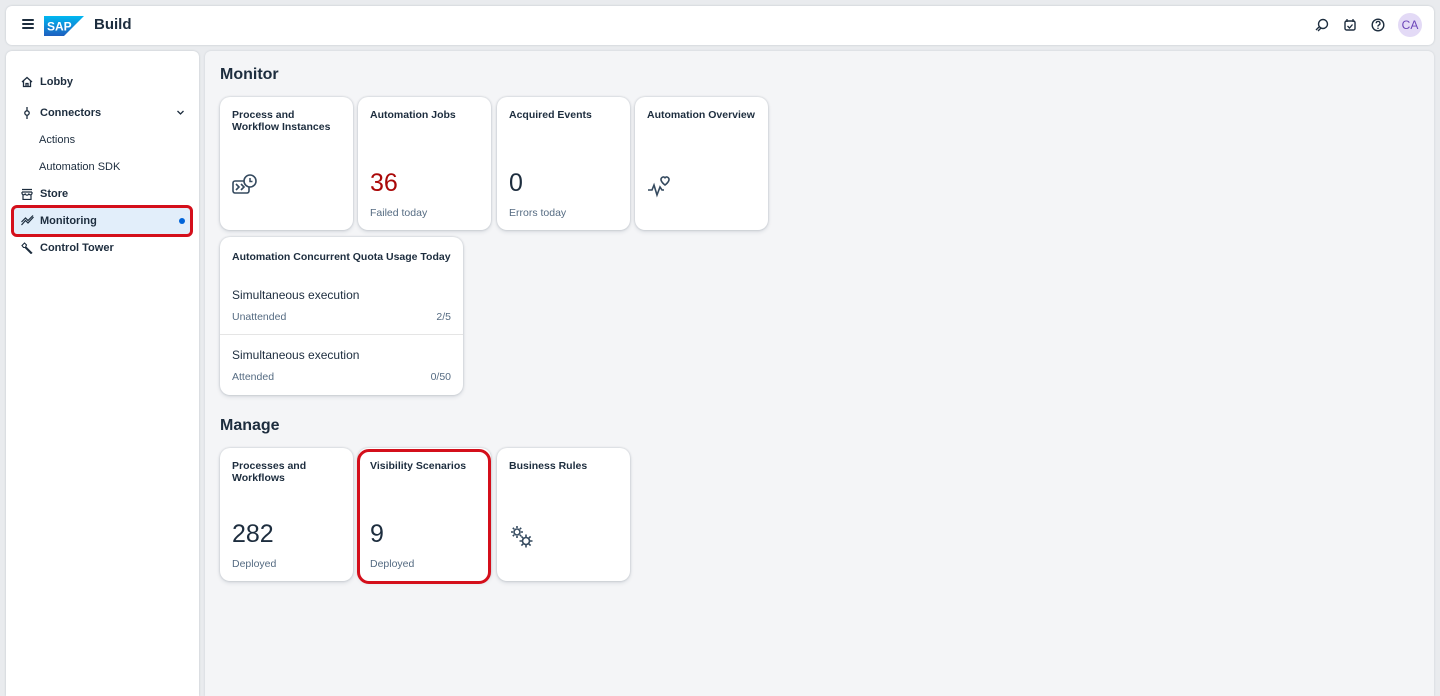 The height and width of the screenshot is (696, 1440). What do you see at coordinates (77, 247) in the screenshot?
I see `nav-label: Control Tower` at bounding box center [77, 247].